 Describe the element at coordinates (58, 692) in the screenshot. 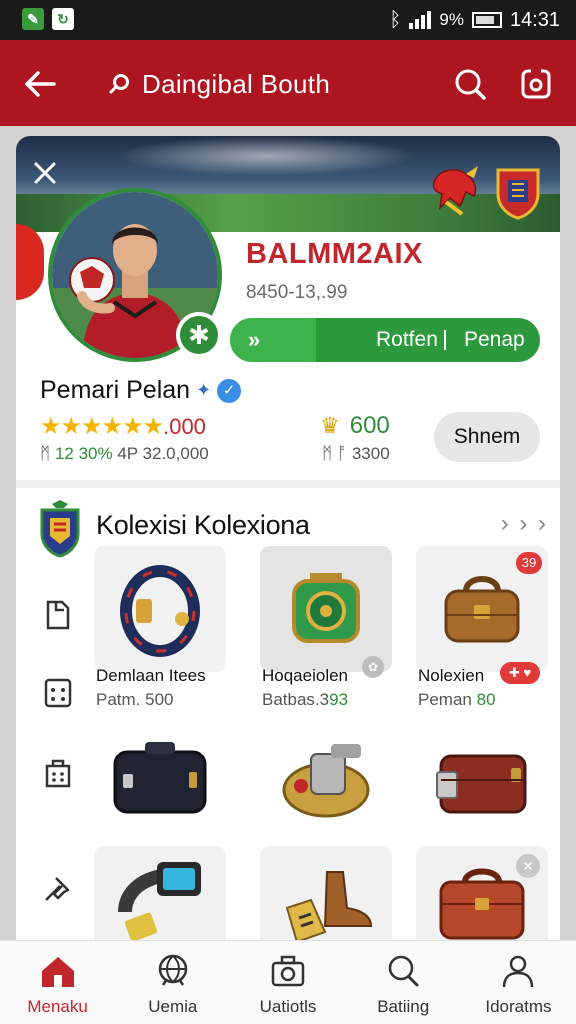

I see `calendar-icon` at that location.